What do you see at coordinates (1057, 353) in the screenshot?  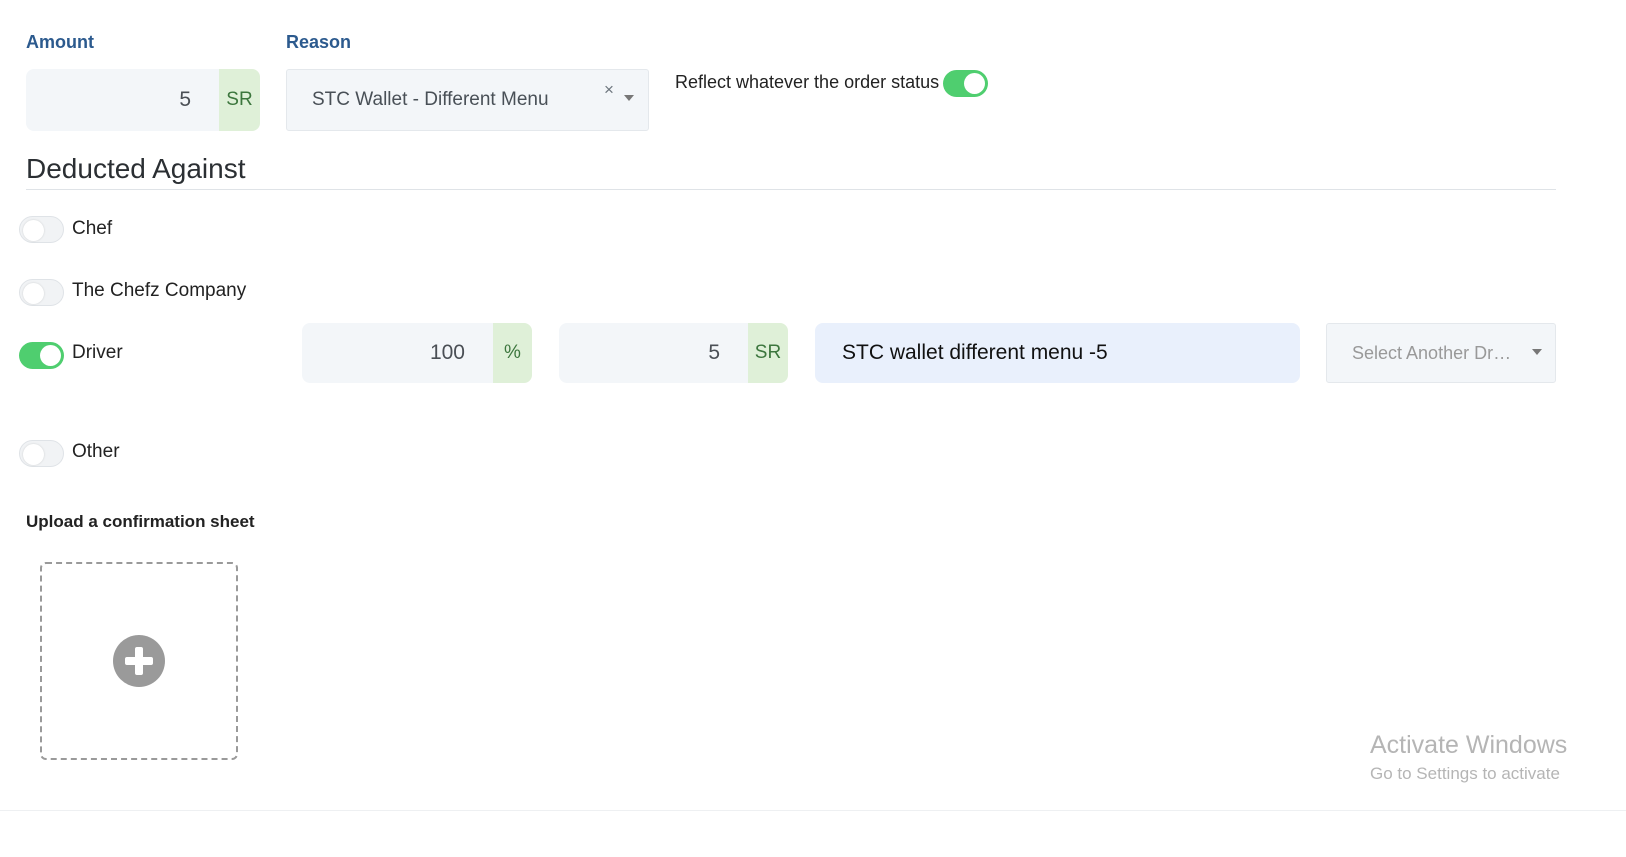 I see `driver-note-input: STC wallet different menu -5` at bounding box center [1057, 353].